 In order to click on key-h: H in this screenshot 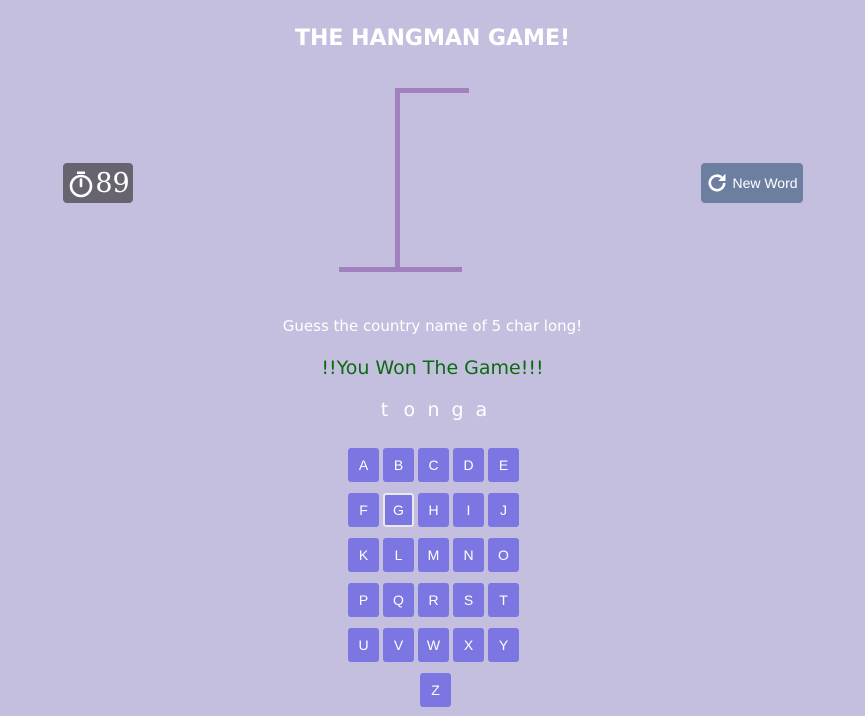, I will do `click(433, 510)`.